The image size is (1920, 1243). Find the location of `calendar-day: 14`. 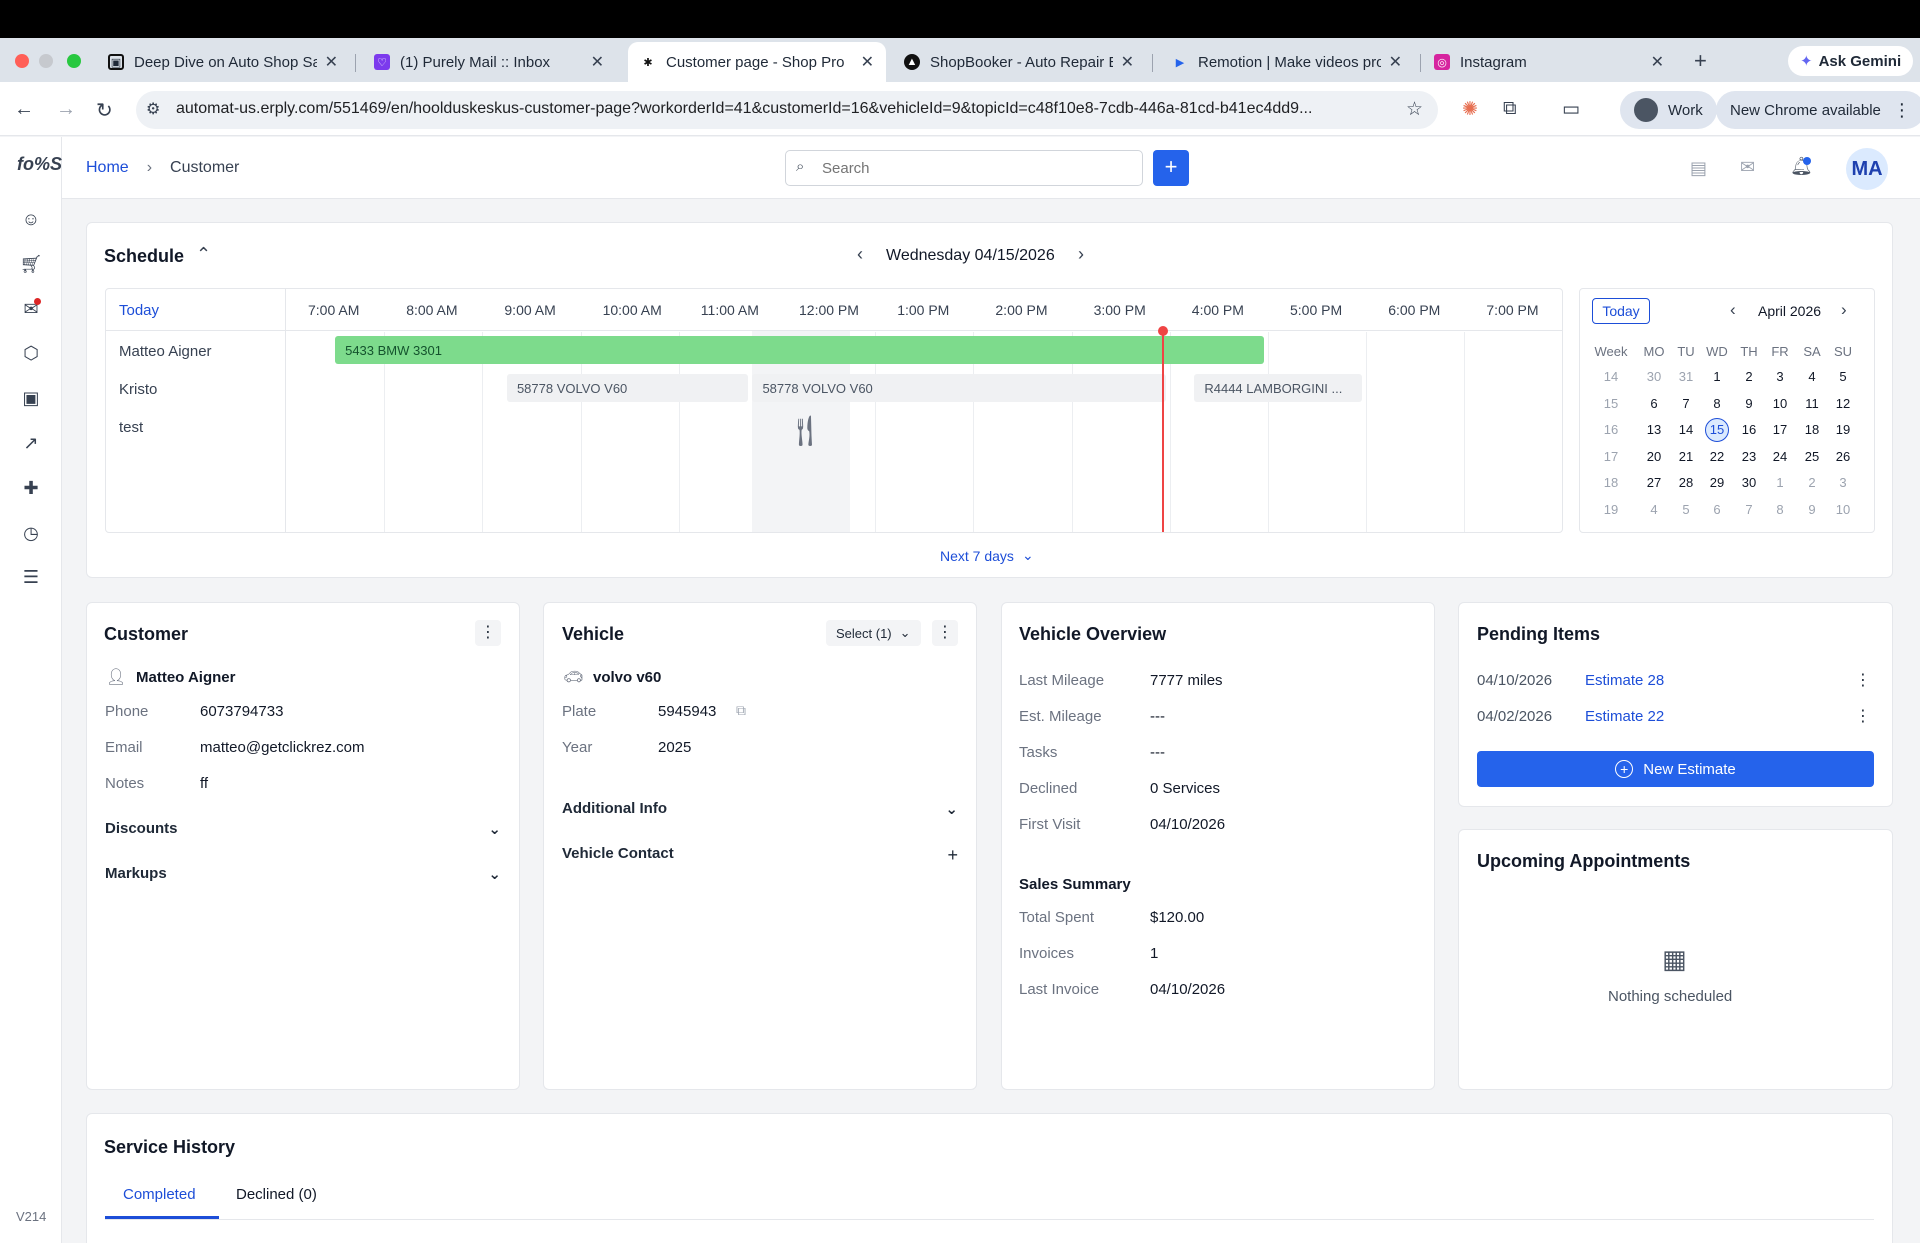

calendar-day: 14 is located at coordinates (1686, 430).